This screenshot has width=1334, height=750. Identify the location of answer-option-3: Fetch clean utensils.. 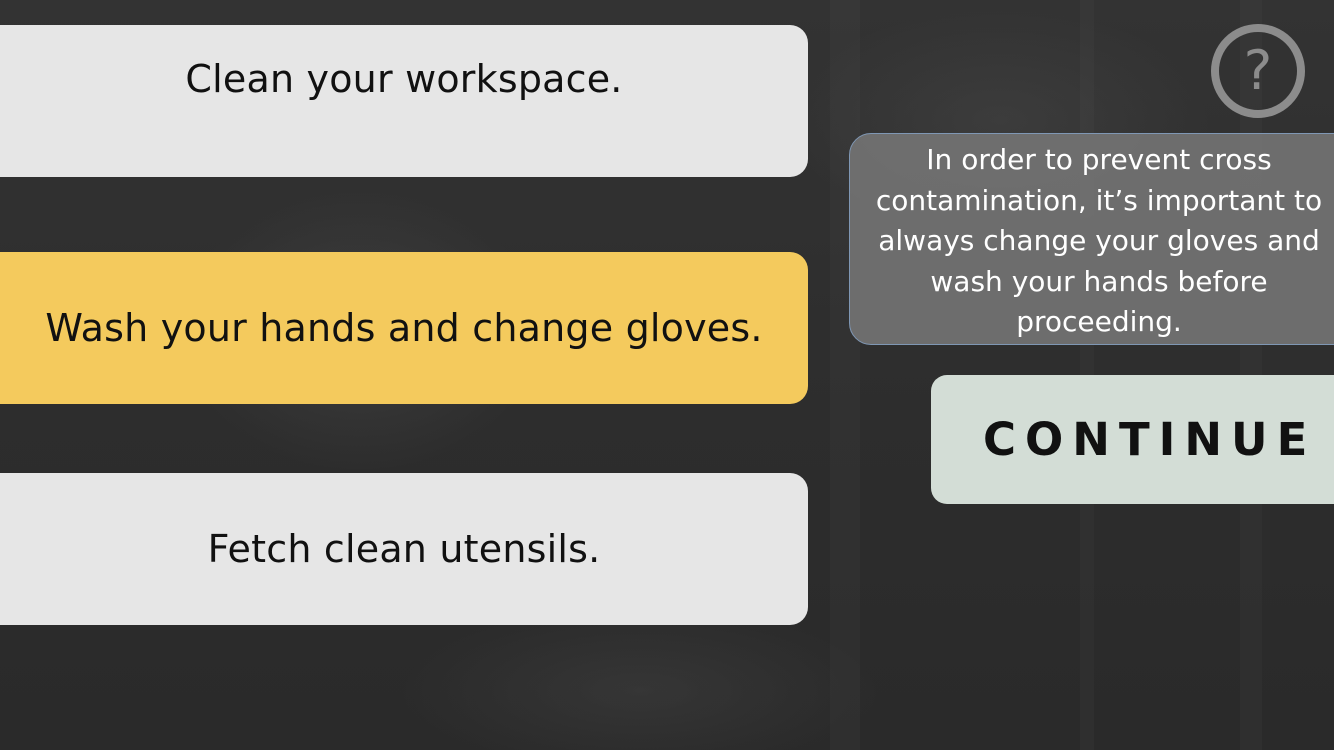
(404, 549).